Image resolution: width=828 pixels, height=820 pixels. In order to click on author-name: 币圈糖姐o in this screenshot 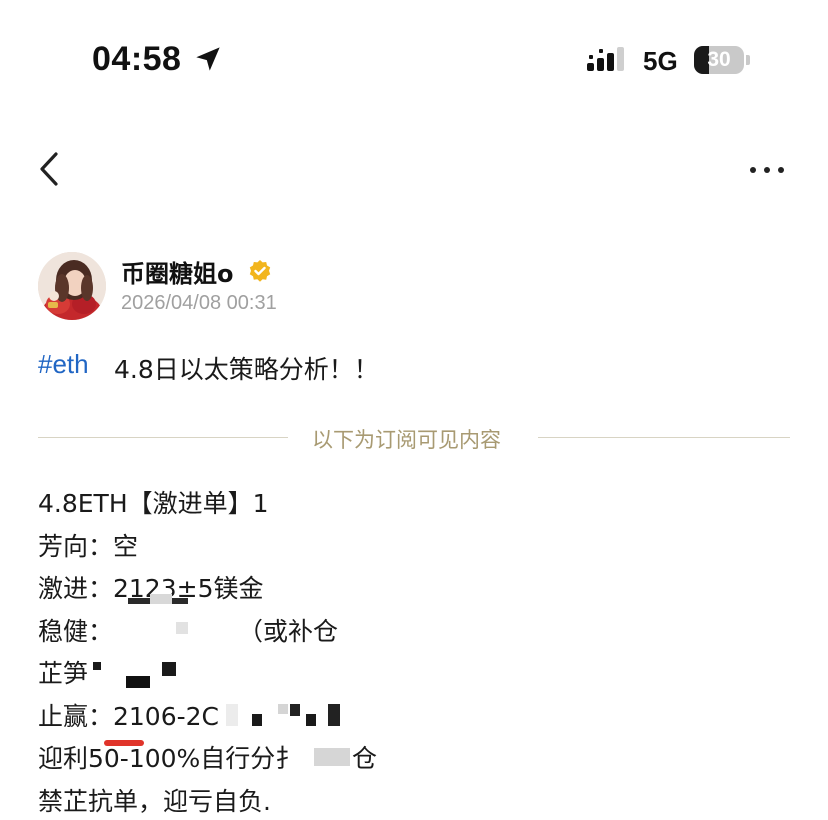, I will do `click(177, 271)`.